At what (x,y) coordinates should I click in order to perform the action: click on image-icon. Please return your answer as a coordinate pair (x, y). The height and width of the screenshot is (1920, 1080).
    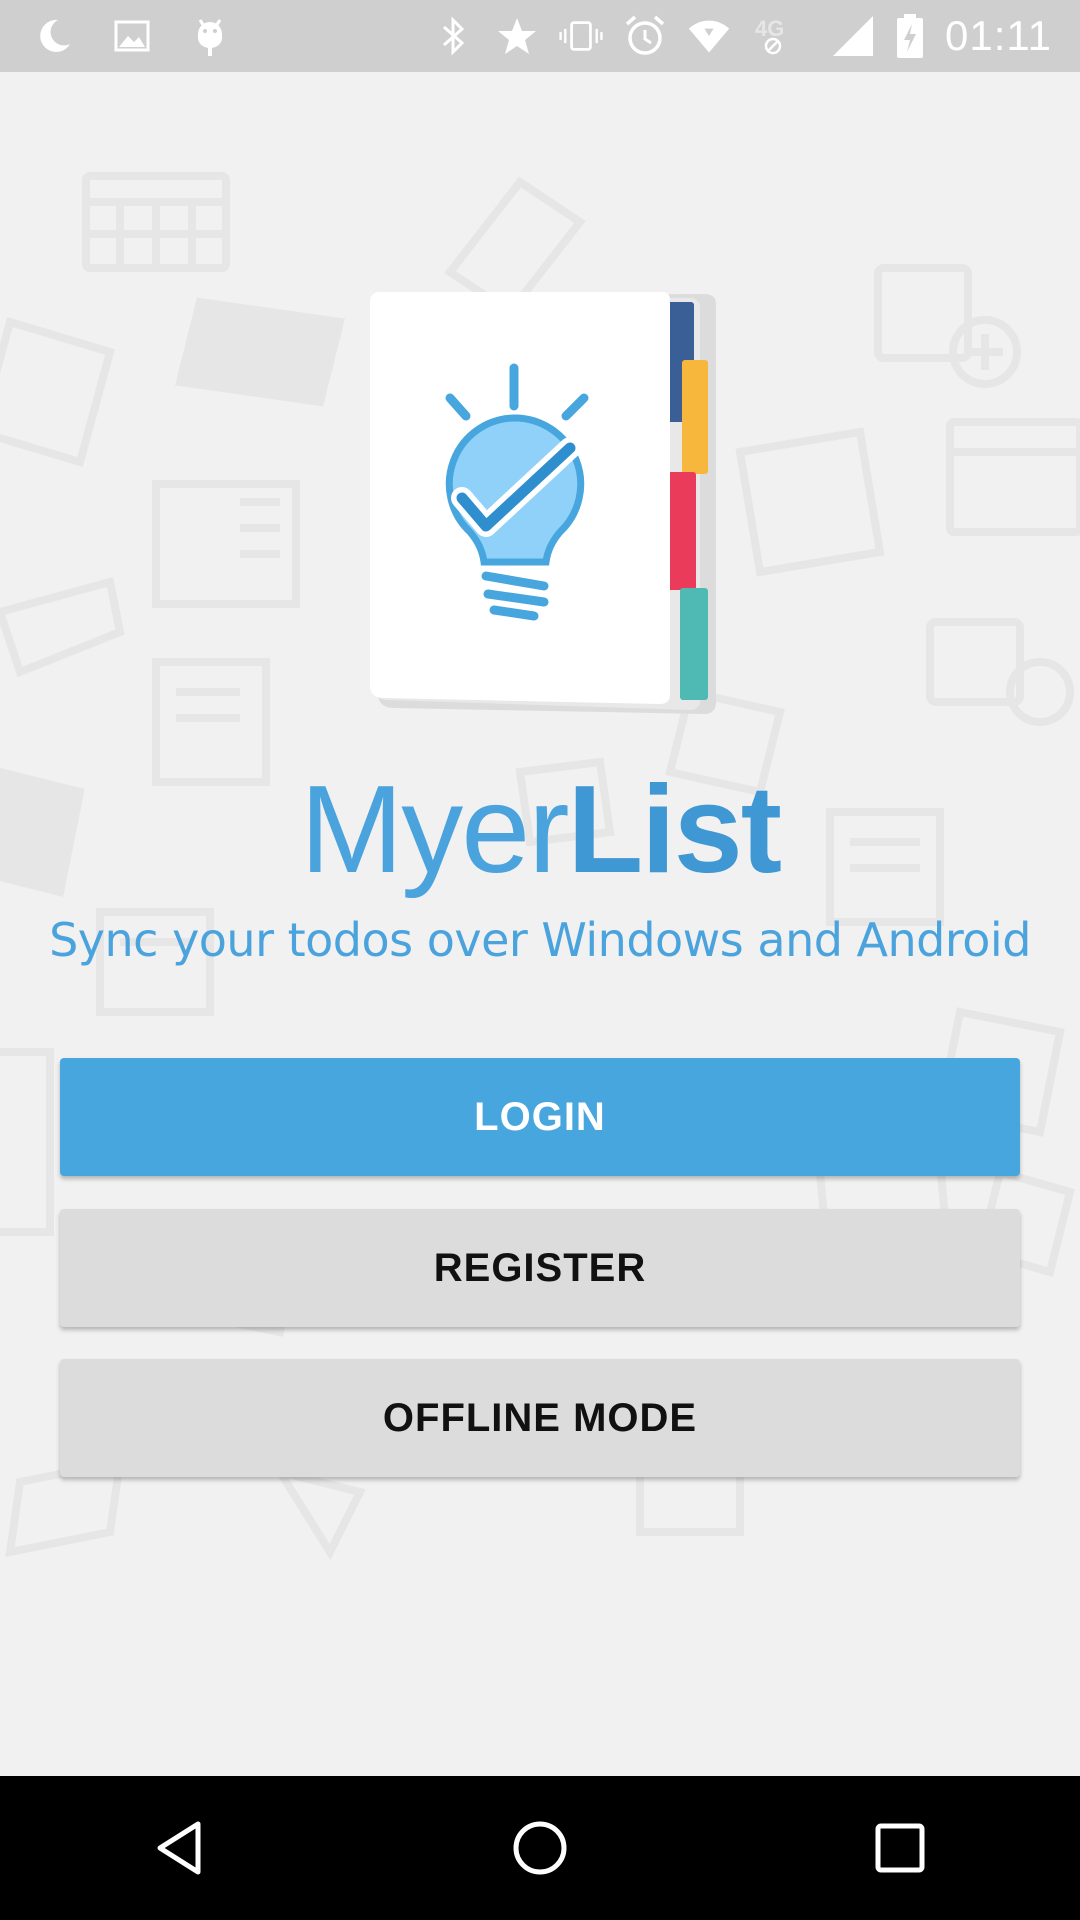
    Looking at the image, I should click on (132, 36).